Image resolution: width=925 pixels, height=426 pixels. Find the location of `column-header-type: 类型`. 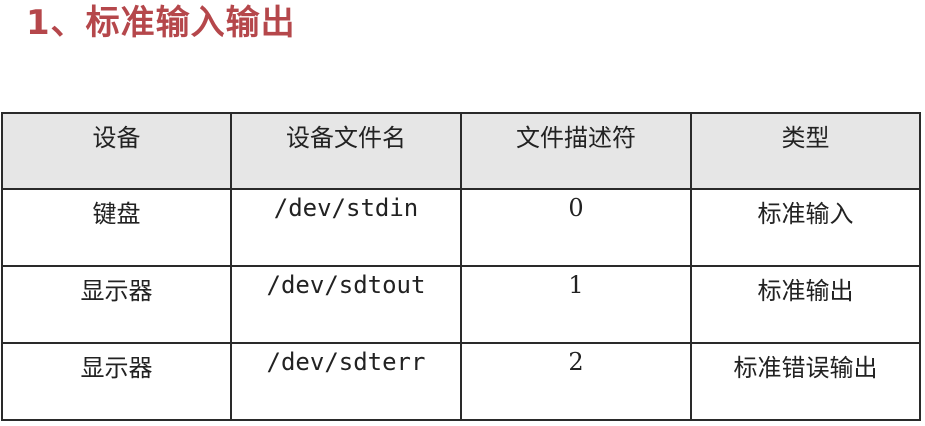

column-header-type: 类型 is located at coordinates (805, 151).